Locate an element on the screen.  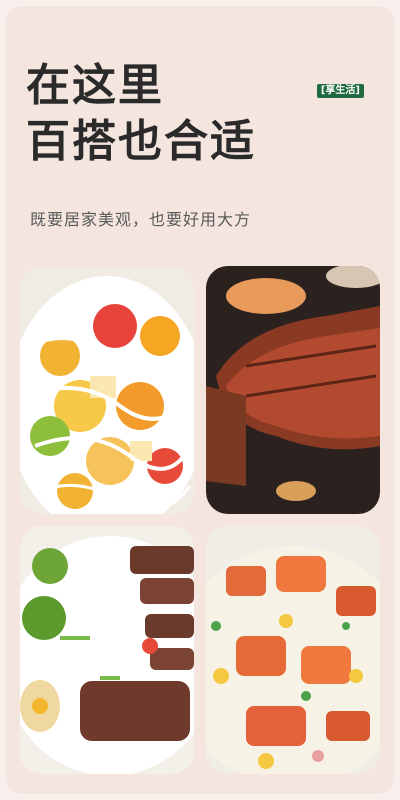
fruit-salad-photo is located at coordinates (107, 390).